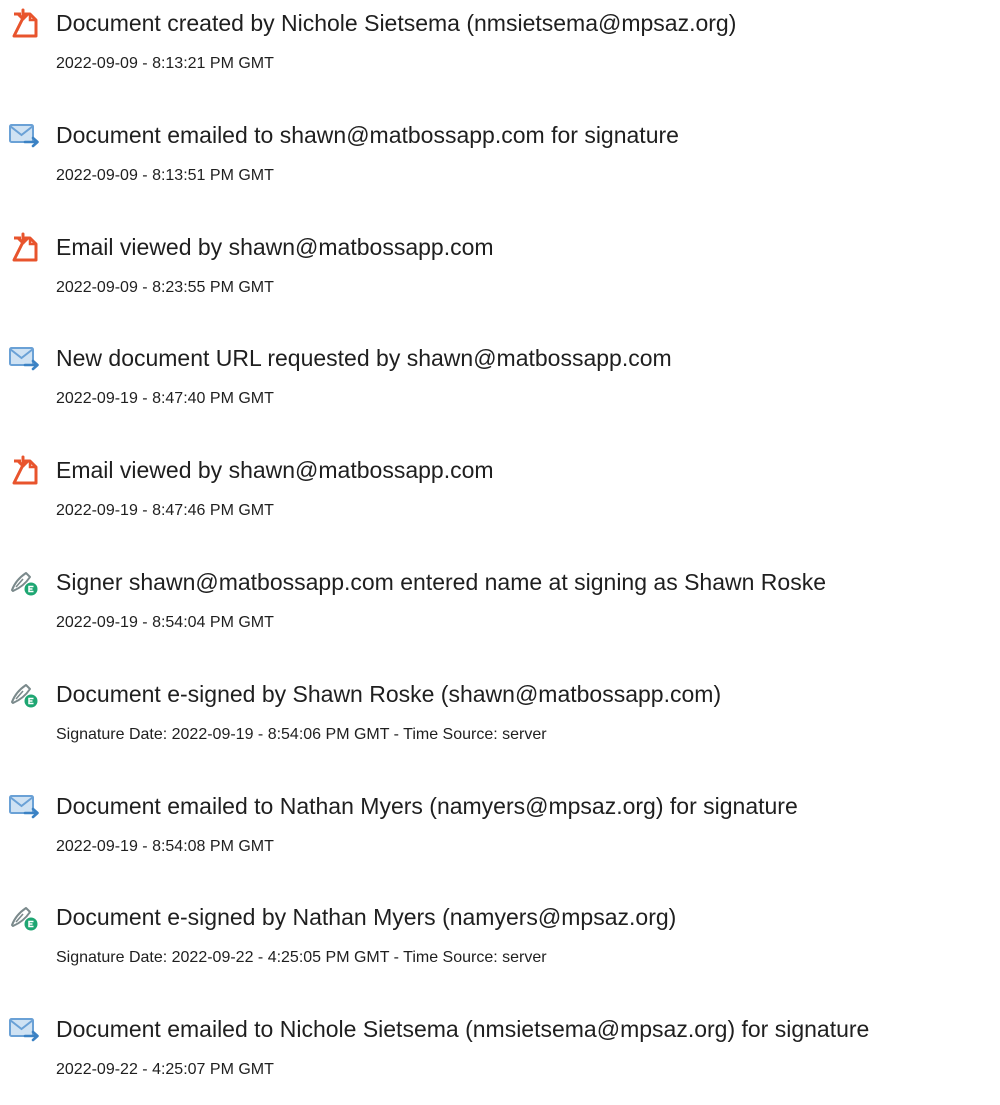 Image resolution: width=1000 pixels, height=1105 pixels. What do you see at coordinates (165, 175) in the screenshot?
I see `entry-timestamp: 2022-09-09 - 8:13:51 PM GMT` at bounding box center [165, 175].